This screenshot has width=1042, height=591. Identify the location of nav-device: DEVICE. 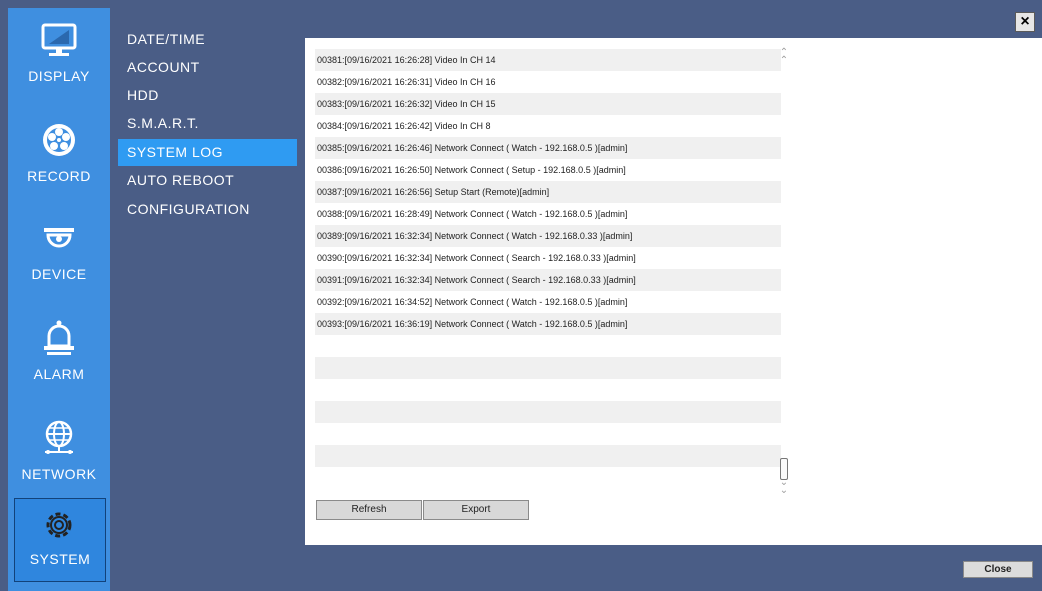
(59, 255).